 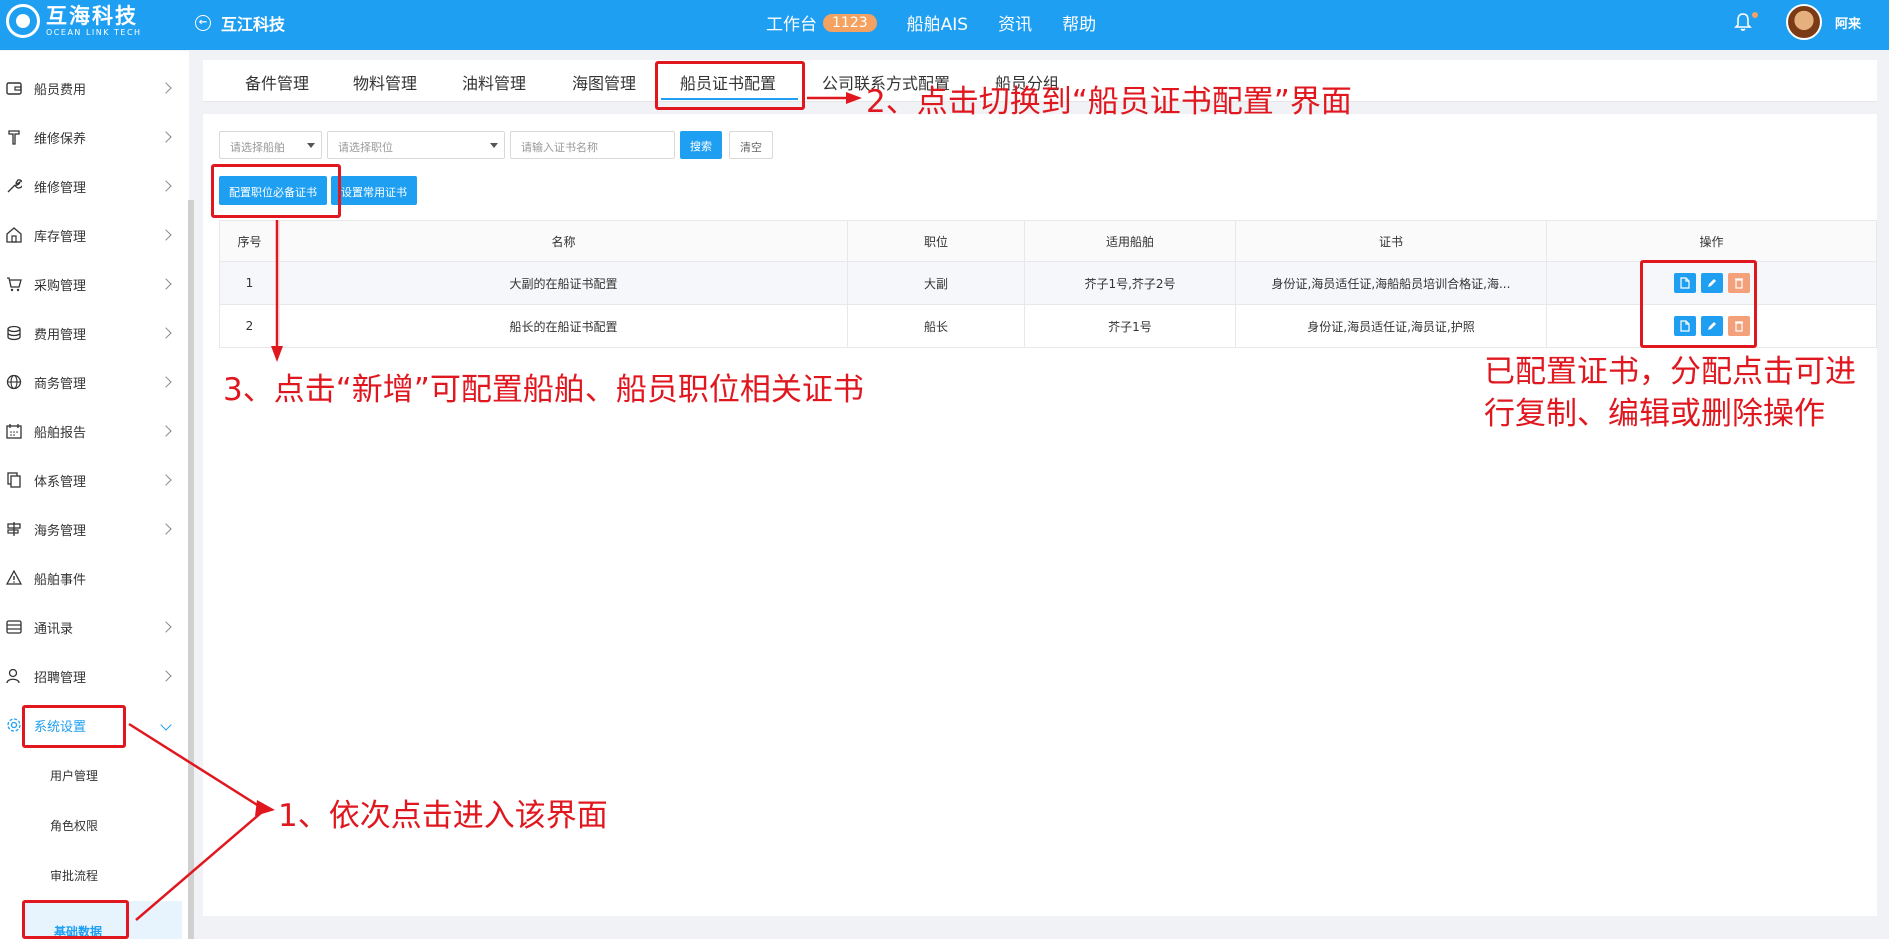 What do you see at coordinates (1109, 102) in the screenshot?
I see `annotation-step2: 2、点击切换到“船员证书配置”界面` at bounding box center [1109, 102].